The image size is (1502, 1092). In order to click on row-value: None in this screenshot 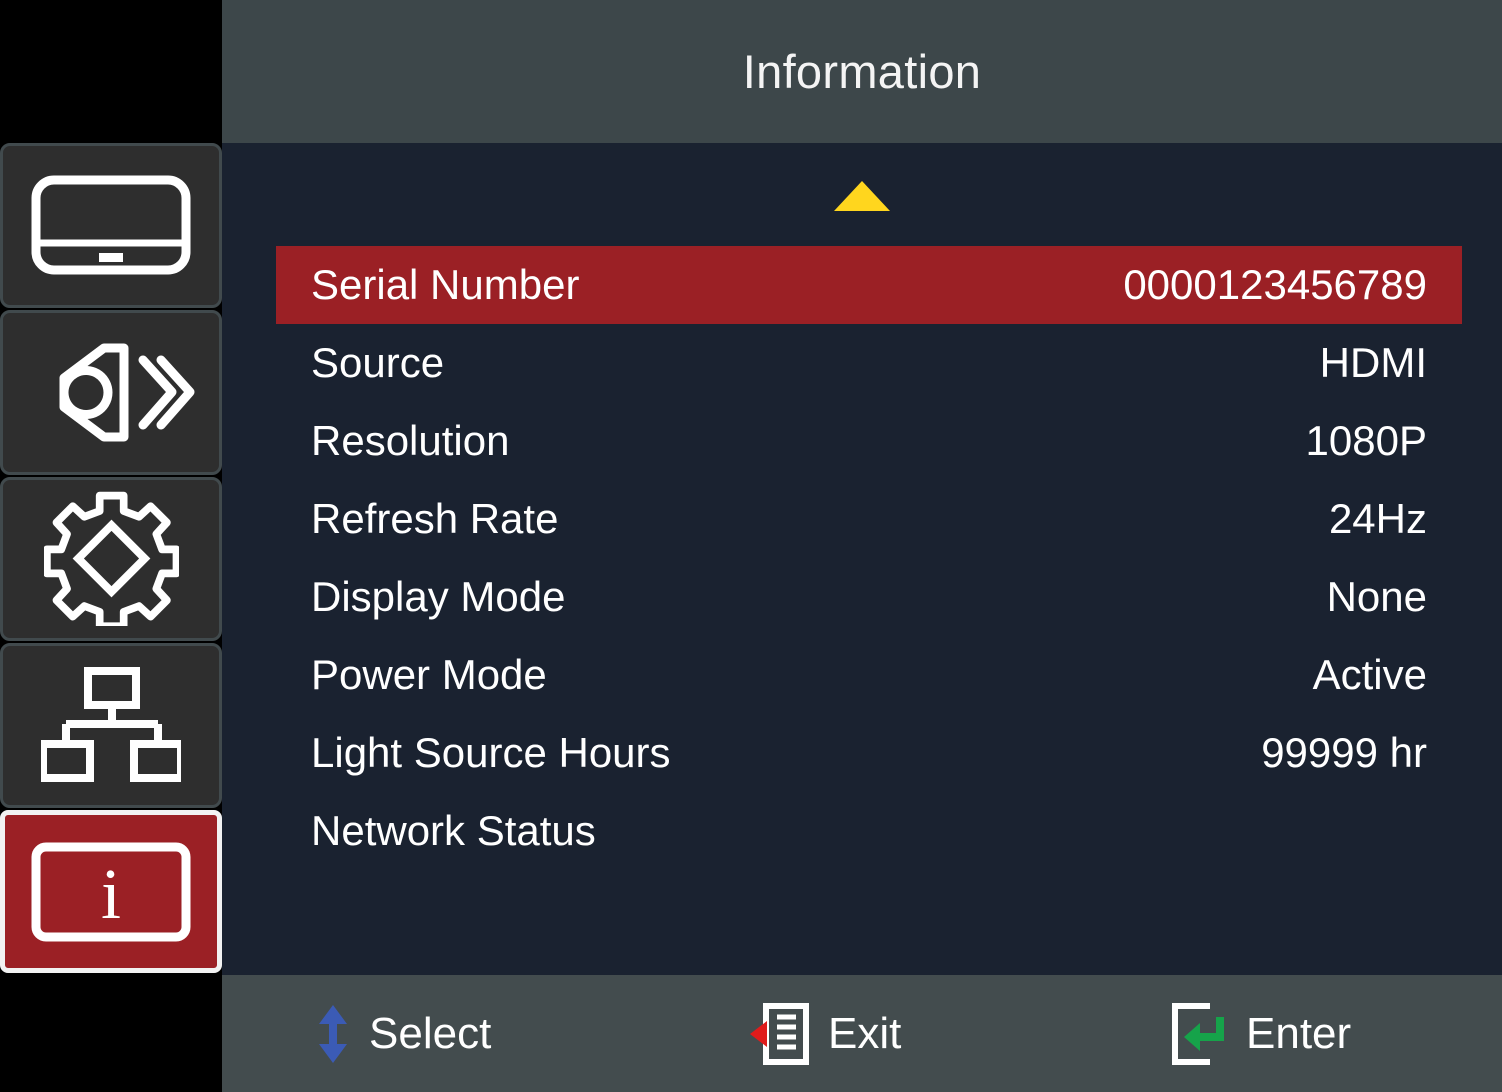, I will do `click(1376, 596)`.